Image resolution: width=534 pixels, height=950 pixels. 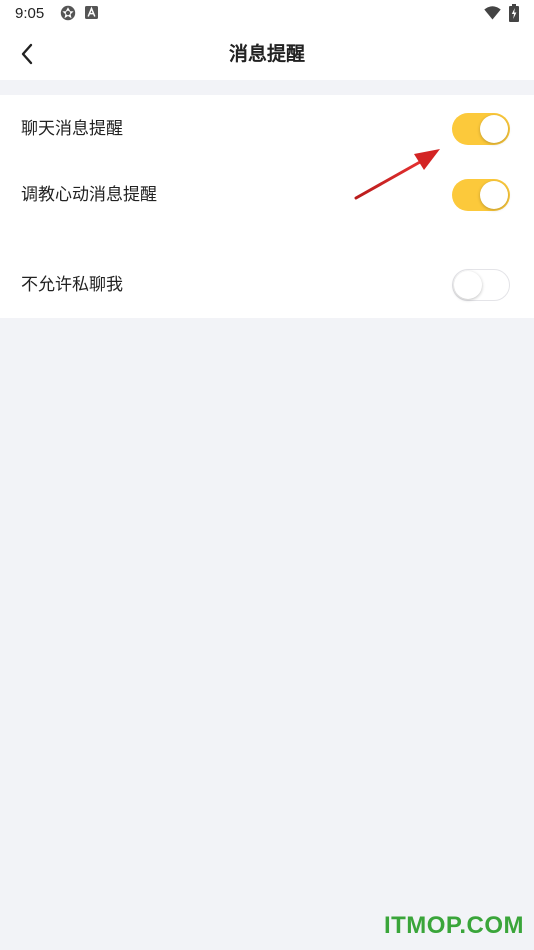 What do you see at coordinates (514, 13) in the screenshot?
I see `battery-charging-icon` at bounding box center [514, 13].